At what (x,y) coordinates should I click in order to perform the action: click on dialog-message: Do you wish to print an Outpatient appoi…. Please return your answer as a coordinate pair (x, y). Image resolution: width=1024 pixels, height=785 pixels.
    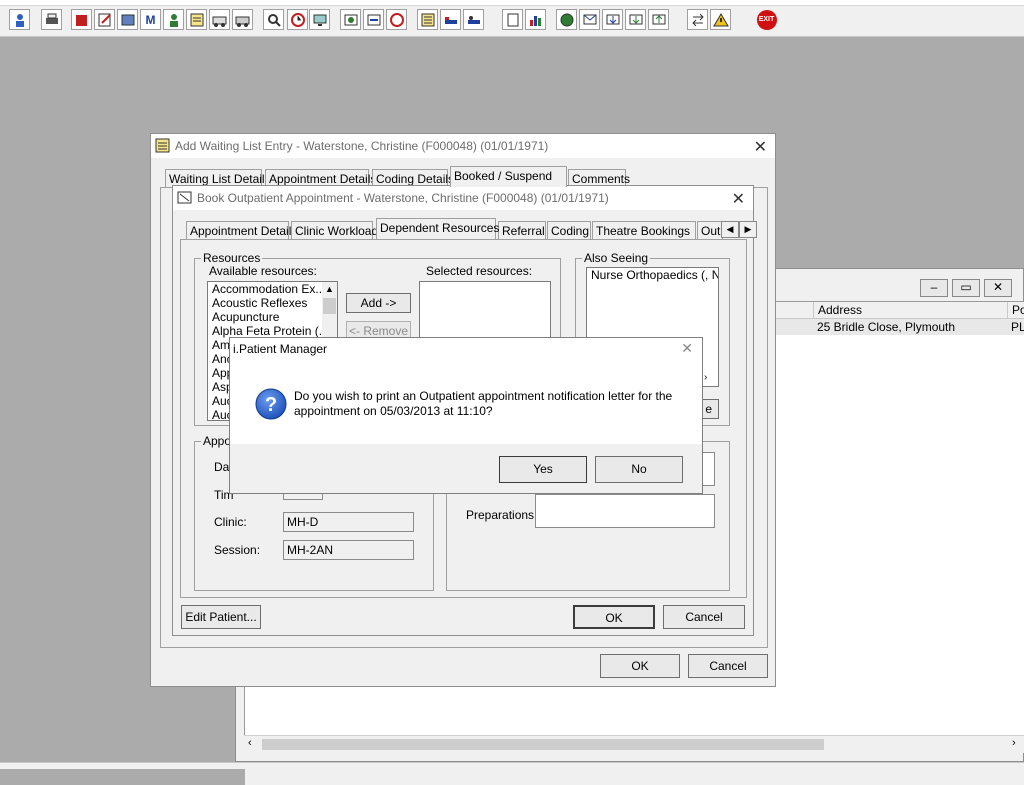
    Looking at the image, I should click on (483, 403).